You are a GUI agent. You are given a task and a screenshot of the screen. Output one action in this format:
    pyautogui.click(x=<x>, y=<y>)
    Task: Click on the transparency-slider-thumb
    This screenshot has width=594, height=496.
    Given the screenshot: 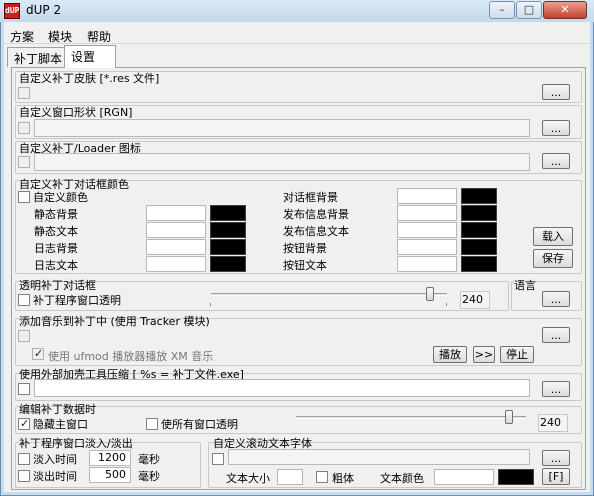 What is the action you would take?
    pyautogui.click(x=429, y=294)
    